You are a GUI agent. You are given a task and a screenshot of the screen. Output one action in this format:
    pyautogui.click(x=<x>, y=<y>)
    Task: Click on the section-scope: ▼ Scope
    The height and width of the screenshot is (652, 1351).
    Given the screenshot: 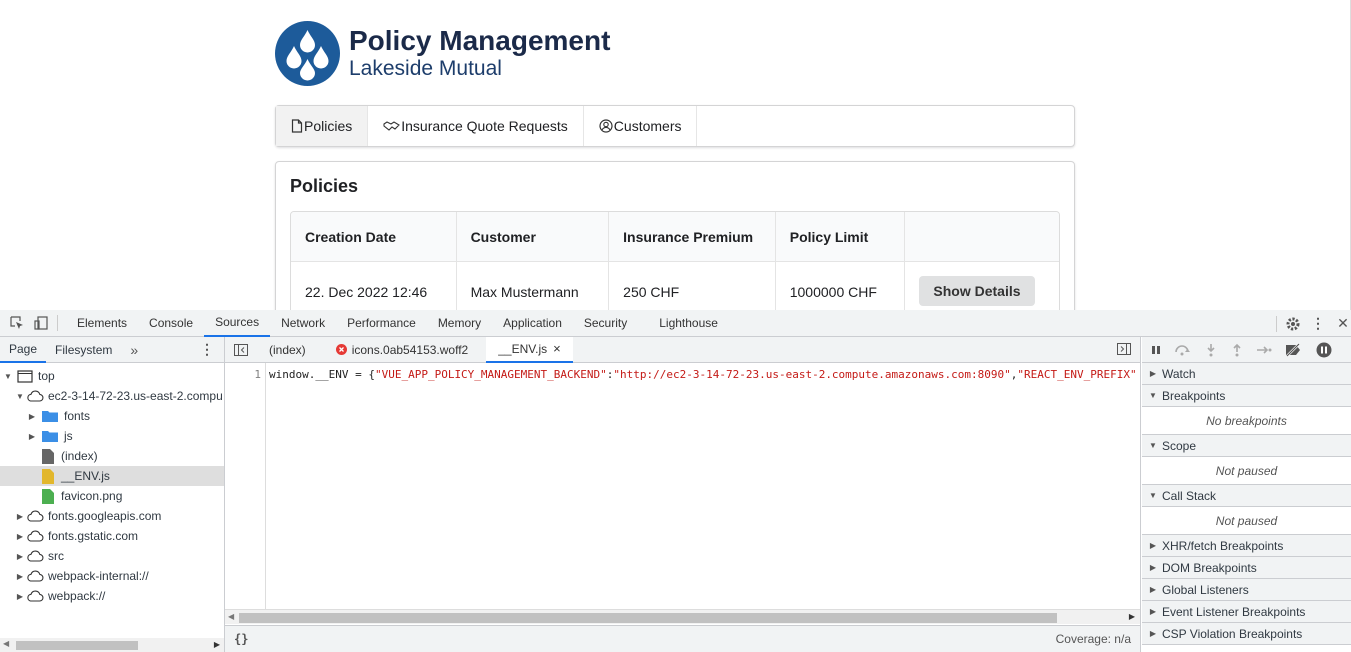 What is the action you would take?
    pyautogui.click(x=1246, y=446)
    